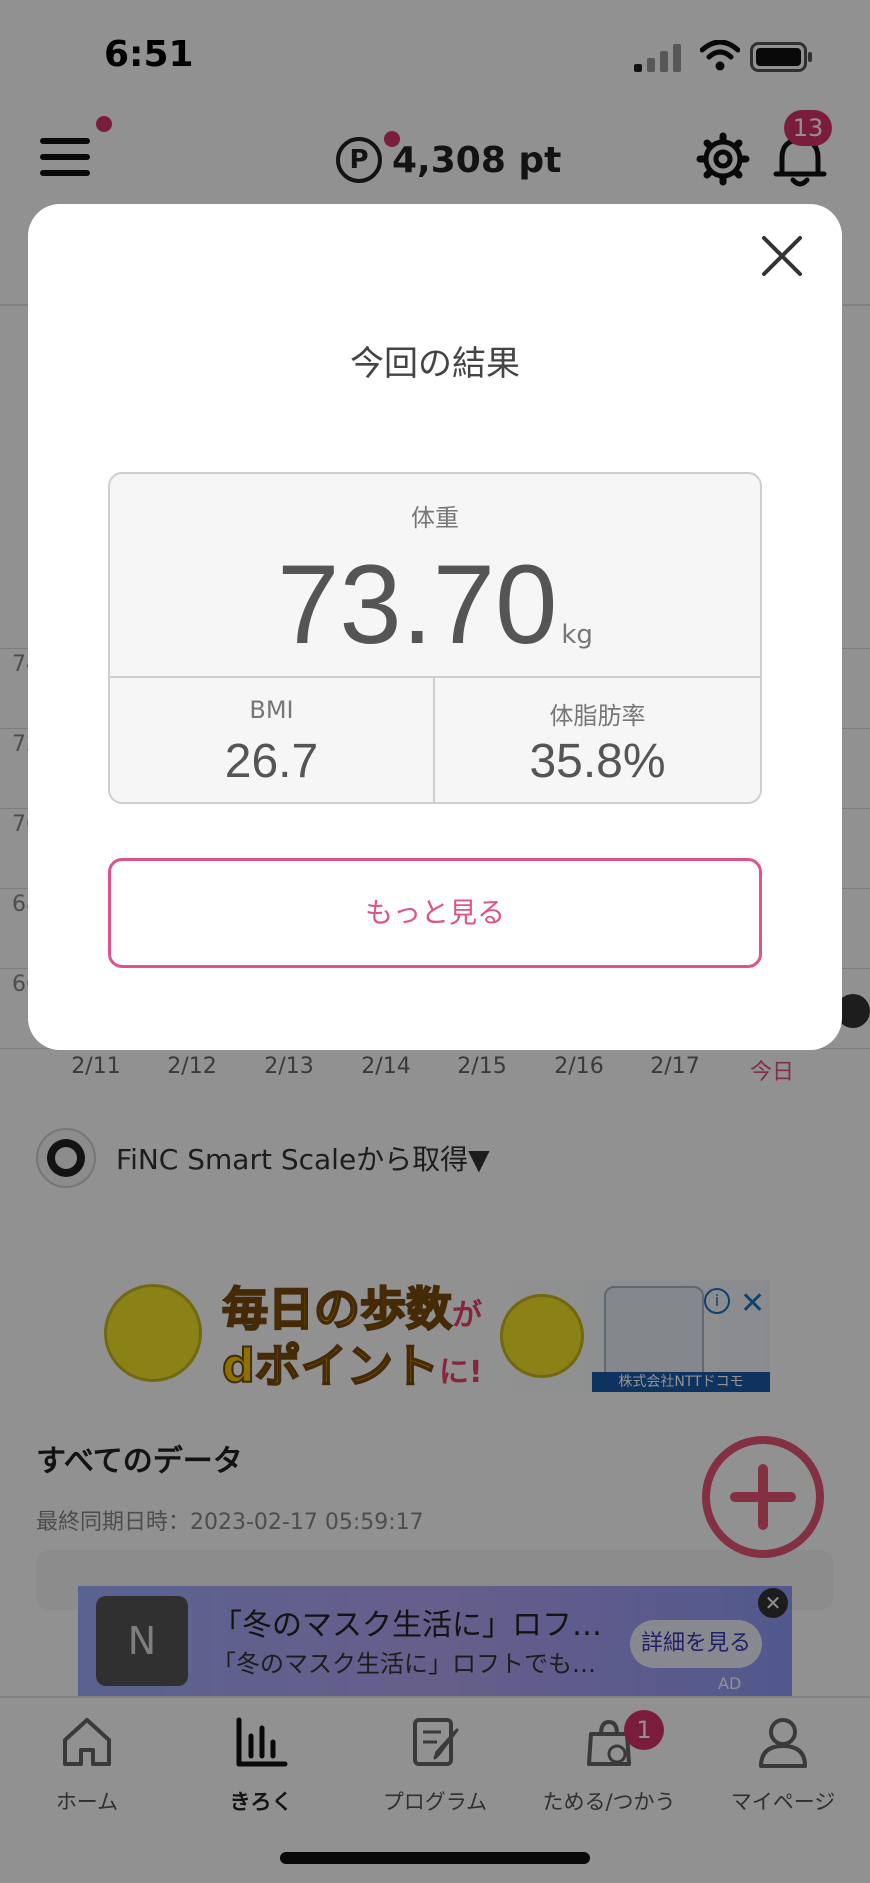 This screenshot has height=1883, width=870. I want to click on weight-value: 73.70, so click(417, 604).